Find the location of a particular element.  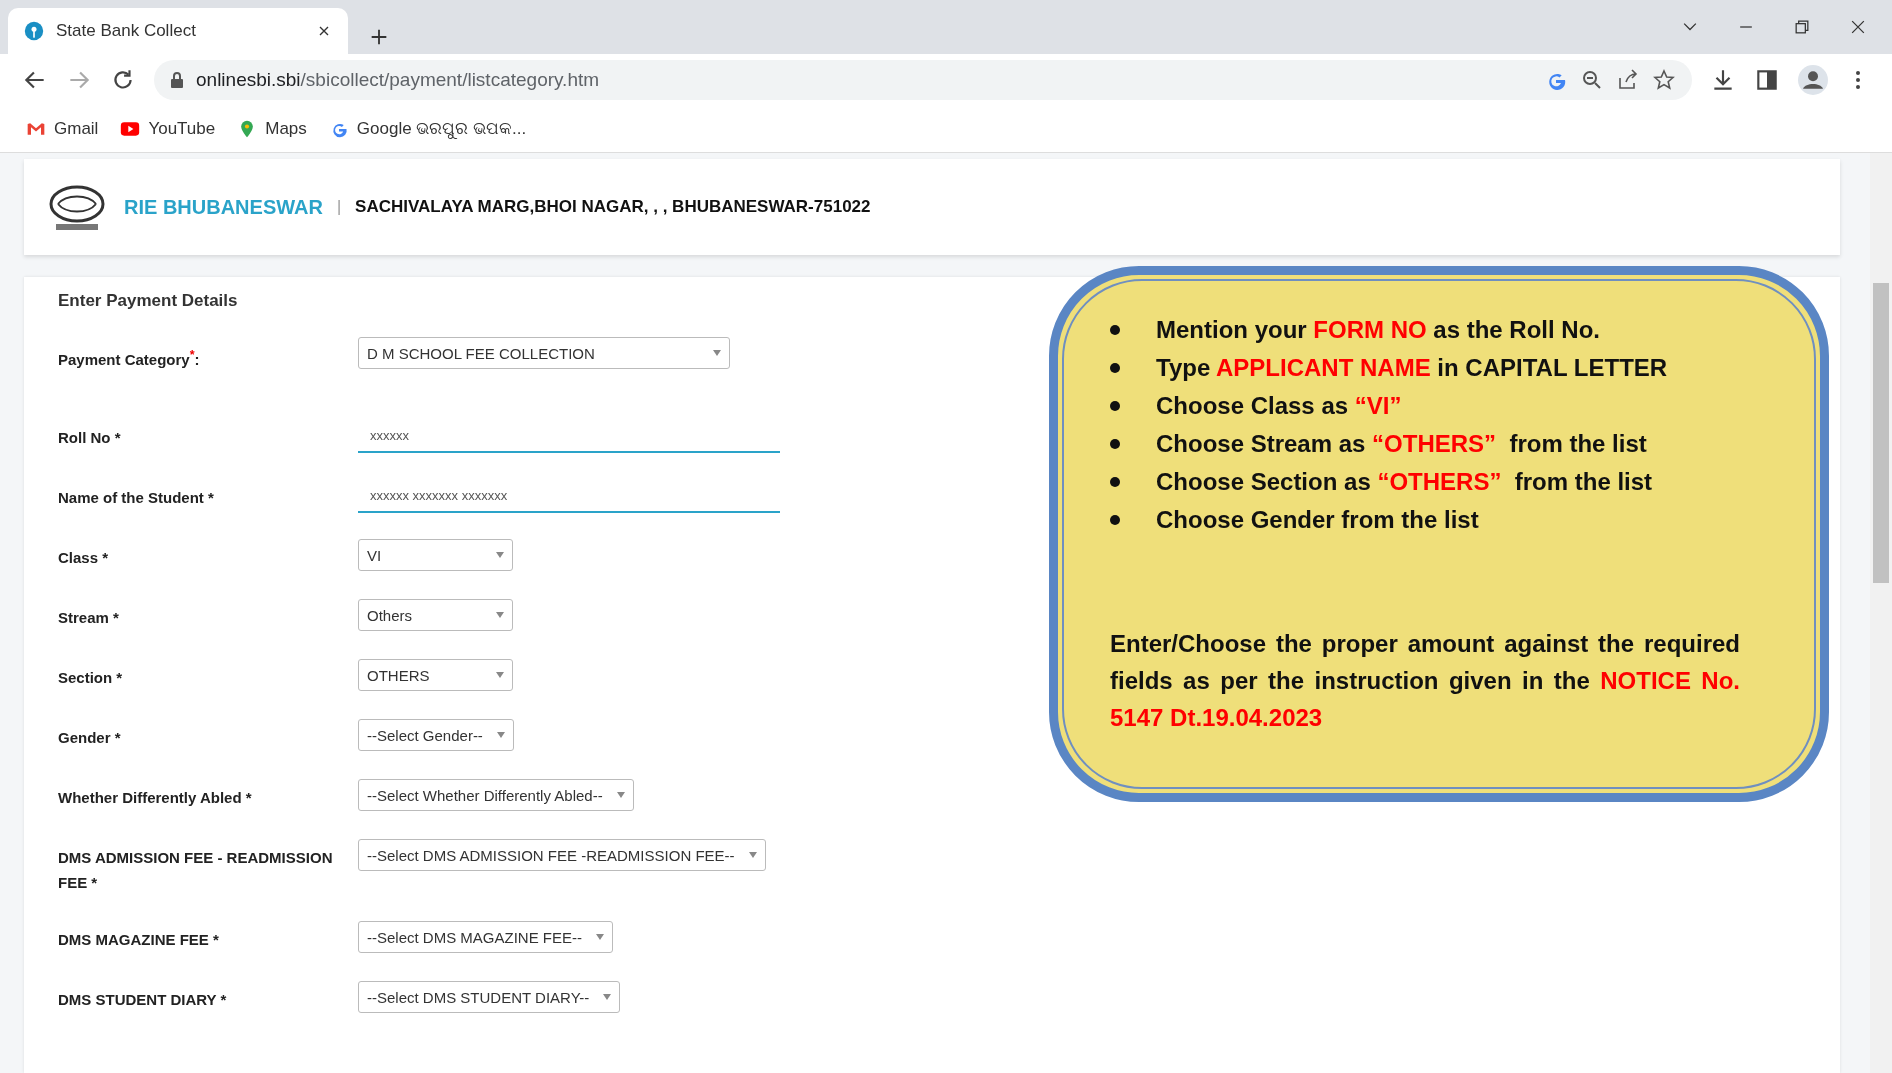

profile-icon is located at coordinates (1813, 80).